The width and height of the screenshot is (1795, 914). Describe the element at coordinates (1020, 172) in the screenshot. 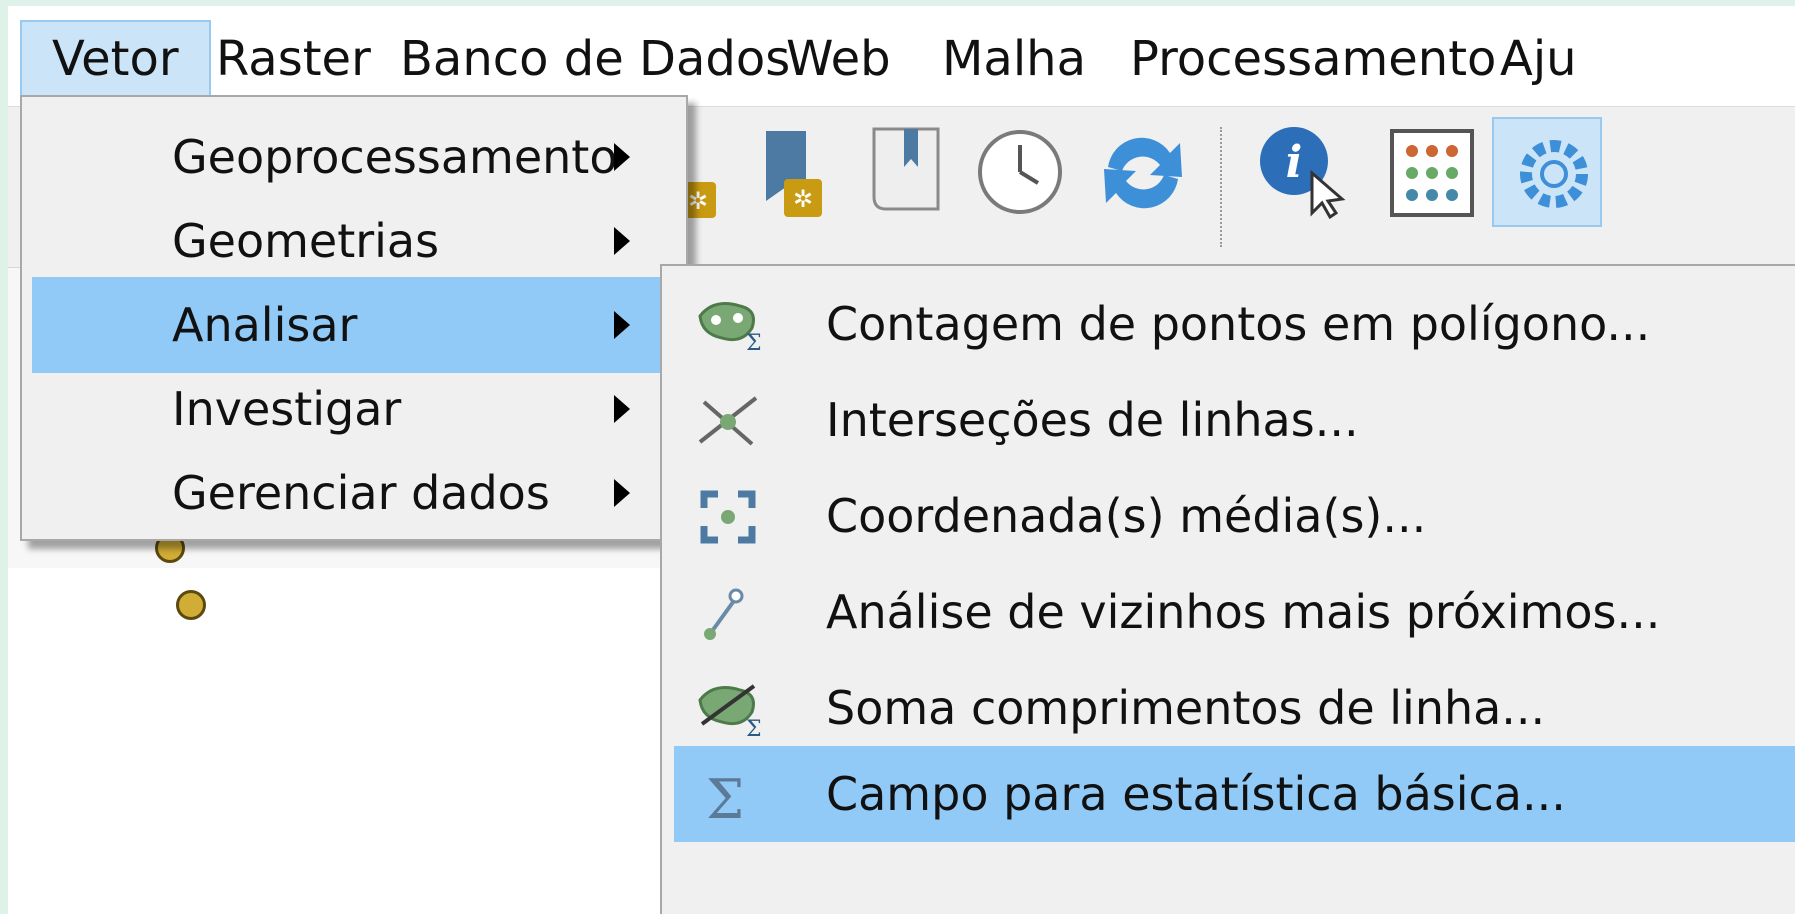

I see `clock-icon` at that location.